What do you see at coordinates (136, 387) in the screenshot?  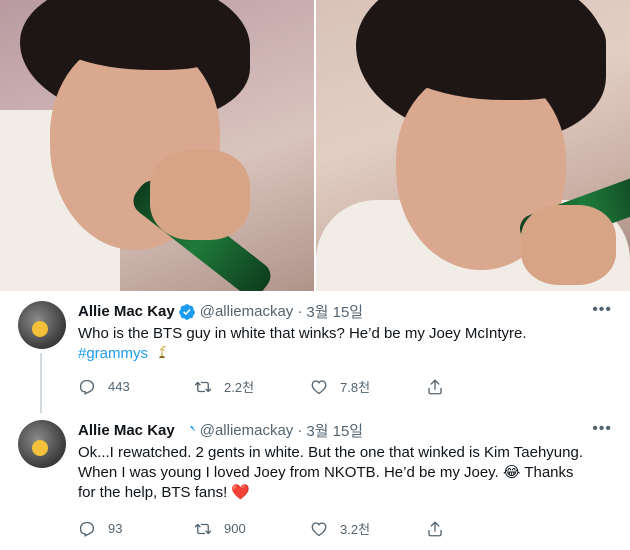 I see `reply-button: 443` at bounding box center [136, 387].